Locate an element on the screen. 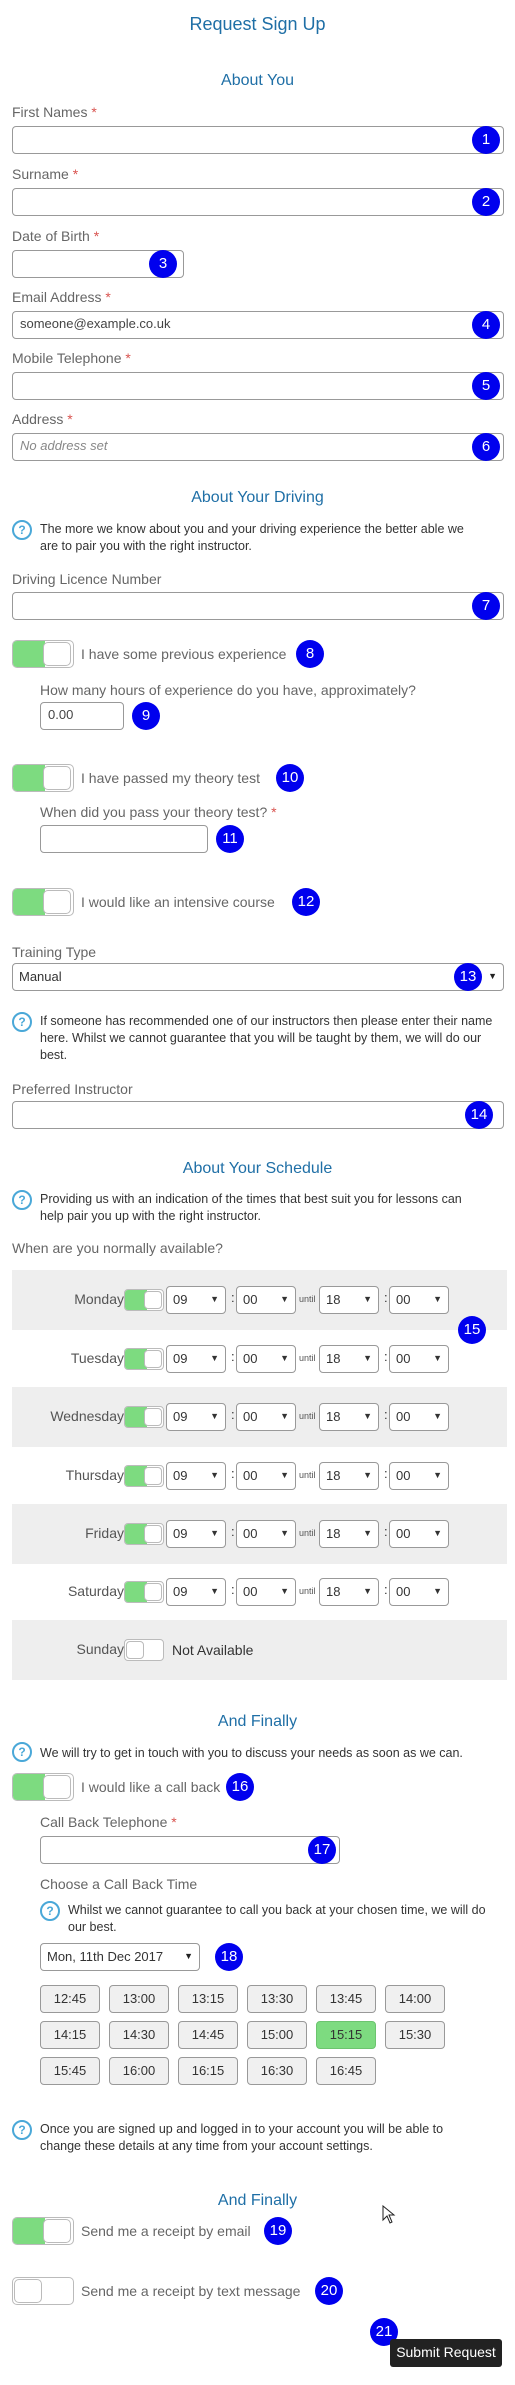 The height and width of the screenshot is (2385, 515). sunday-toggle is located at coordinates (144, 1650).